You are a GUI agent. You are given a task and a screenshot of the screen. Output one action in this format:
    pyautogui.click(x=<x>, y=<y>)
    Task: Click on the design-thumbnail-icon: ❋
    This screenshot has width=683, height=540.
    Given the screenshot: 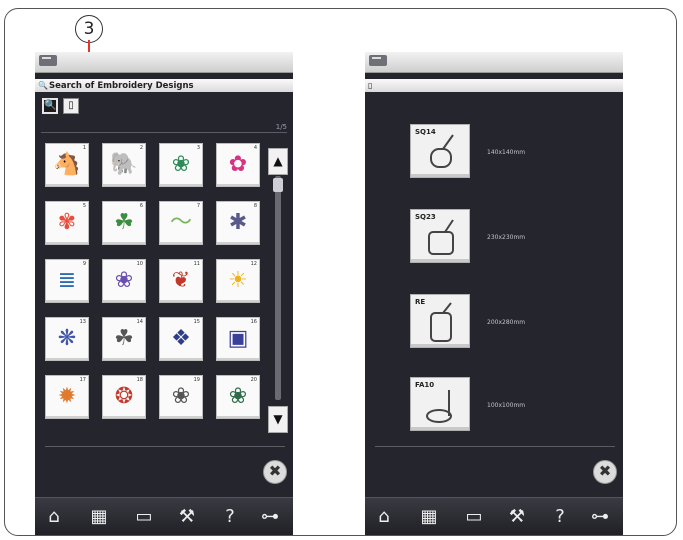 What is the action you would take?
    pyautogui.click(x=67, y=338)
    